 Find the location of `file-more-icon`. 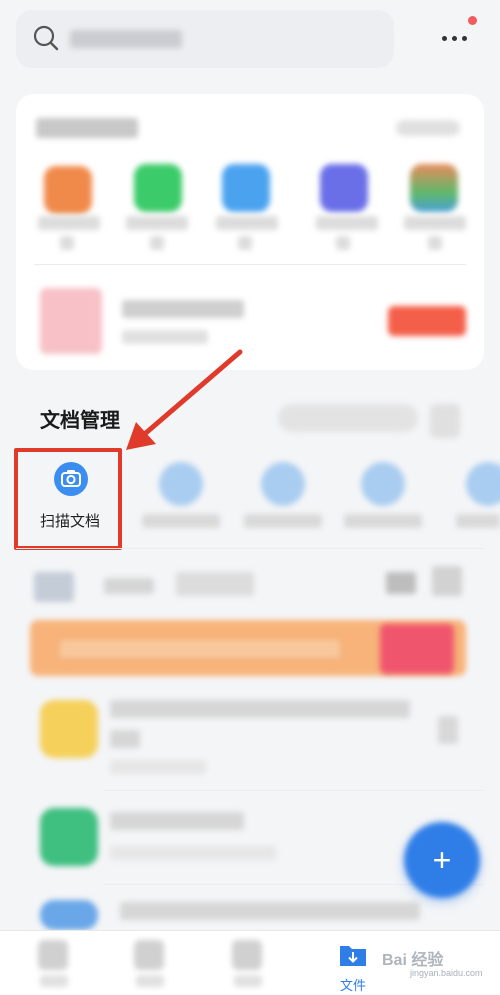

file-more-icon is located at coordinates (448, 730).